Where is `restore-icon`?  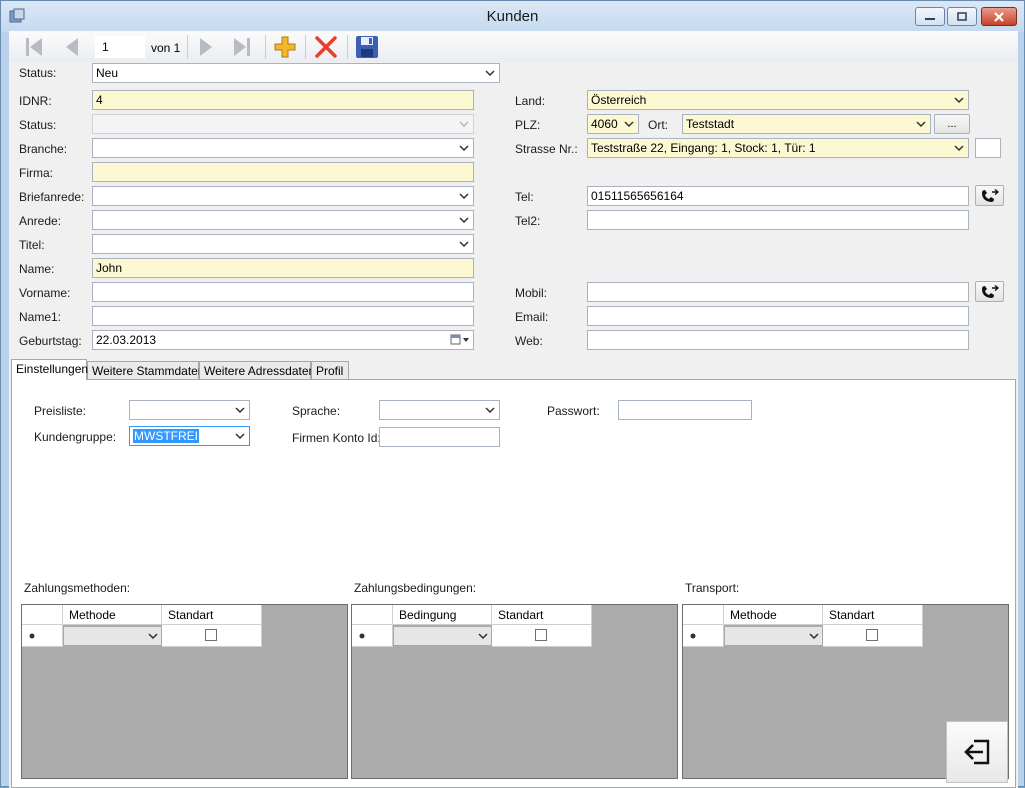
restore-icon is located at coordinates (962, 16).